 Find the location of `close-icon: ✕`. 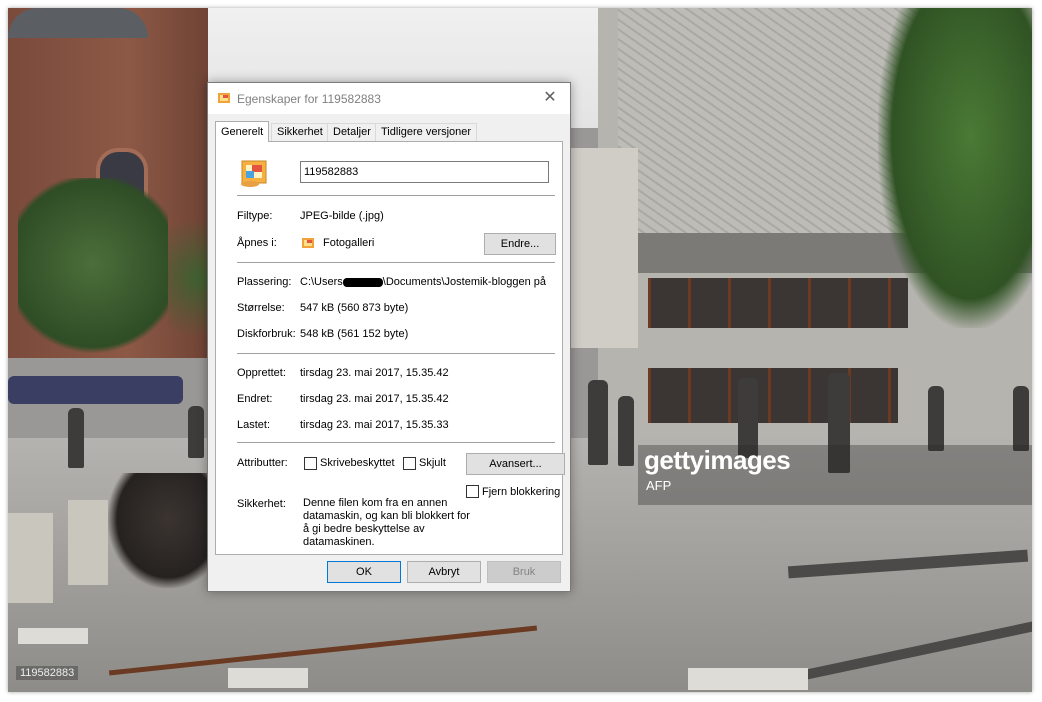

close-icon: ✕ is located at coordinates (550, 97).